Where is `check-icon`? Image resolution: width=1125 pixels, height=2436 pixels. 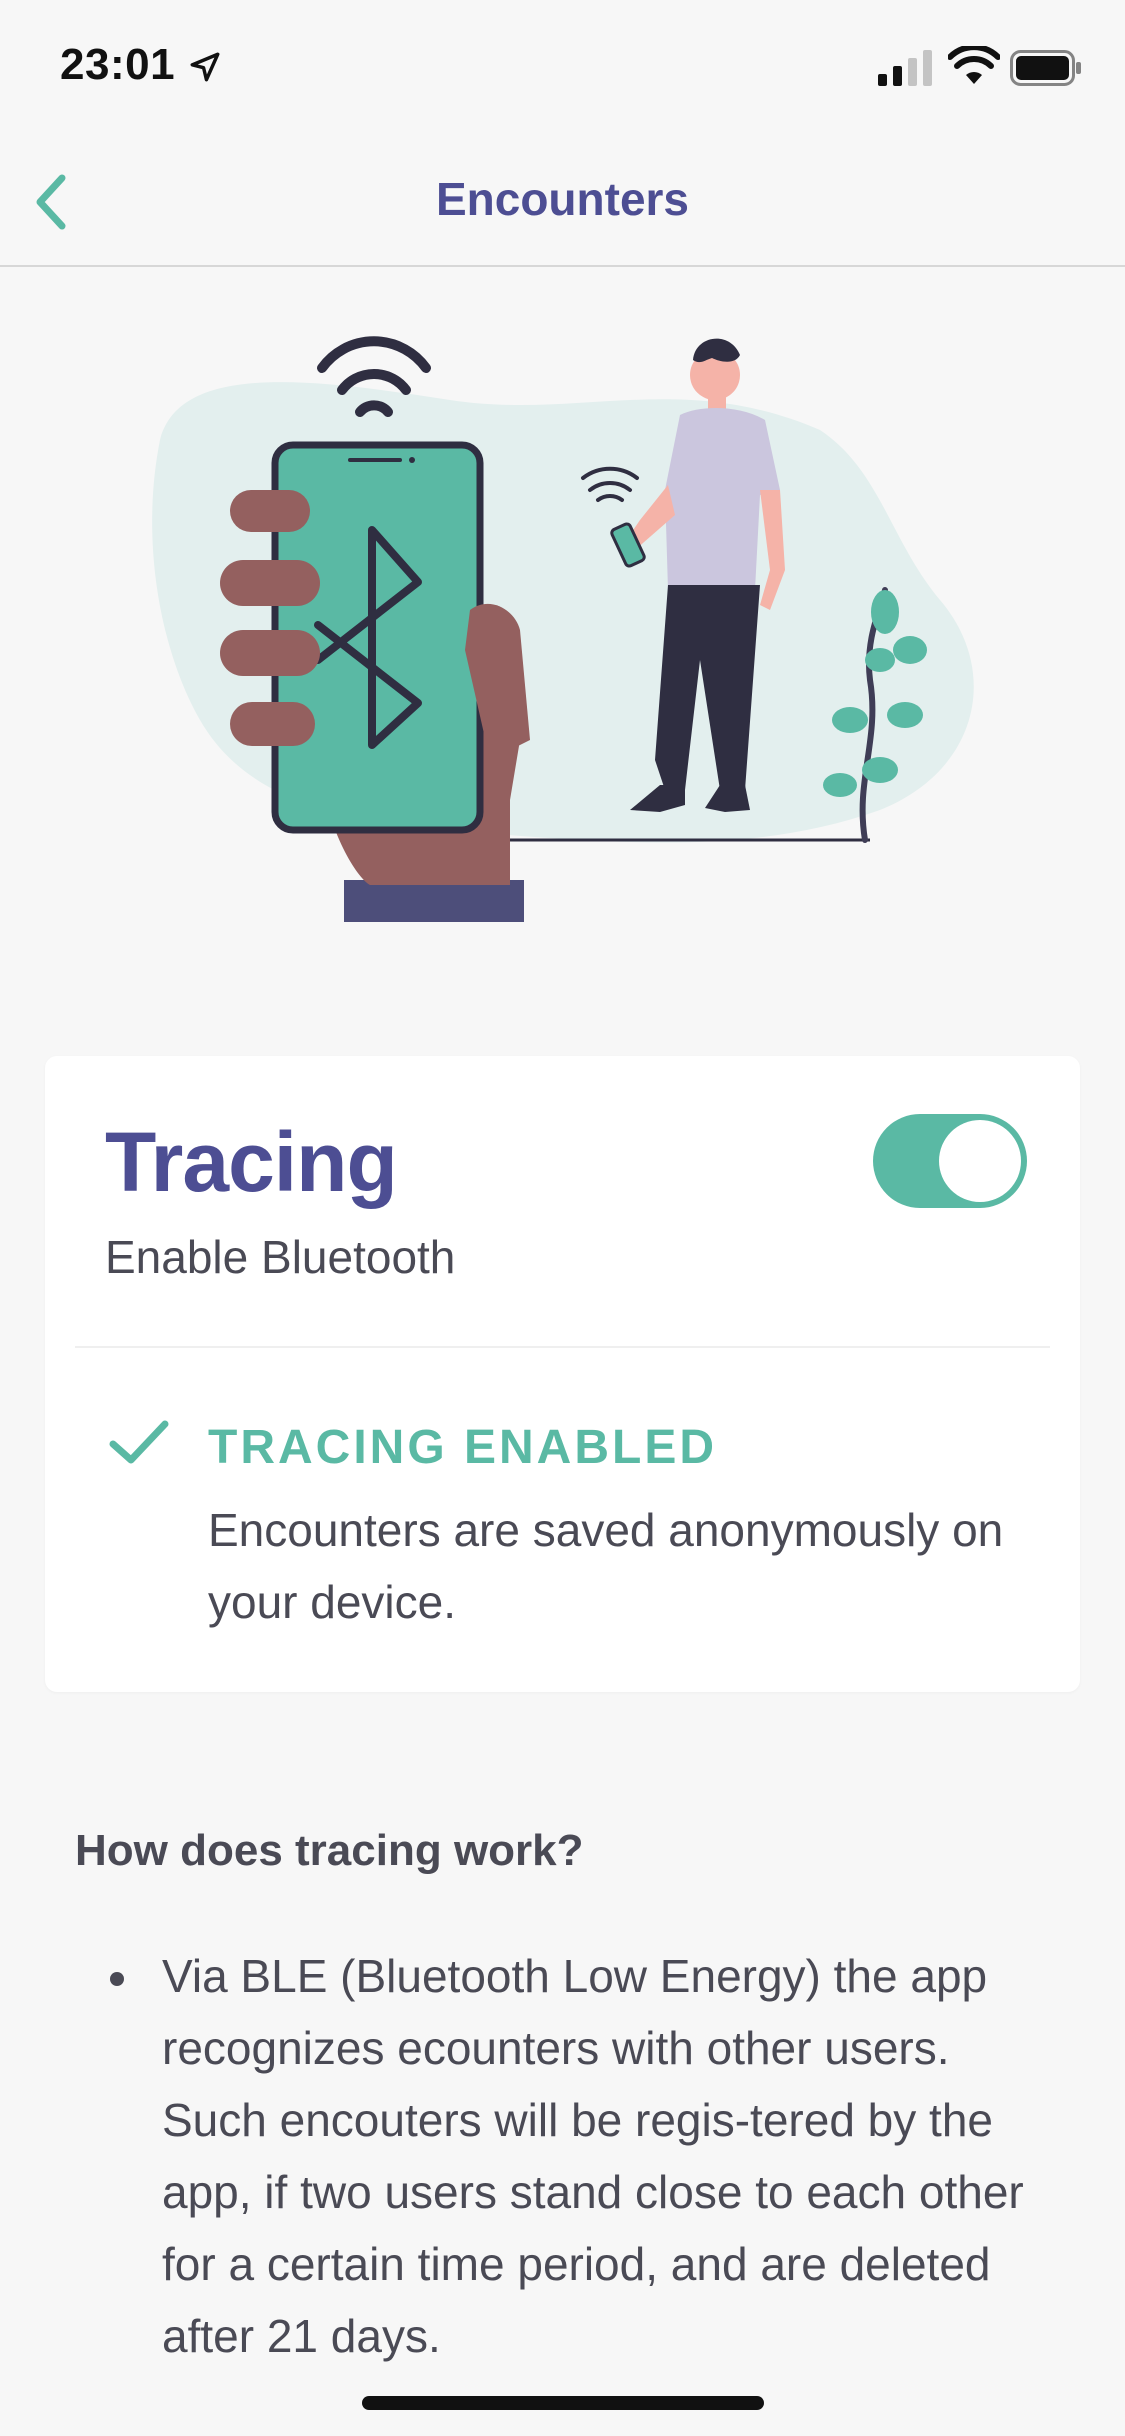
check-icon is located at coordinates (139, 1442).